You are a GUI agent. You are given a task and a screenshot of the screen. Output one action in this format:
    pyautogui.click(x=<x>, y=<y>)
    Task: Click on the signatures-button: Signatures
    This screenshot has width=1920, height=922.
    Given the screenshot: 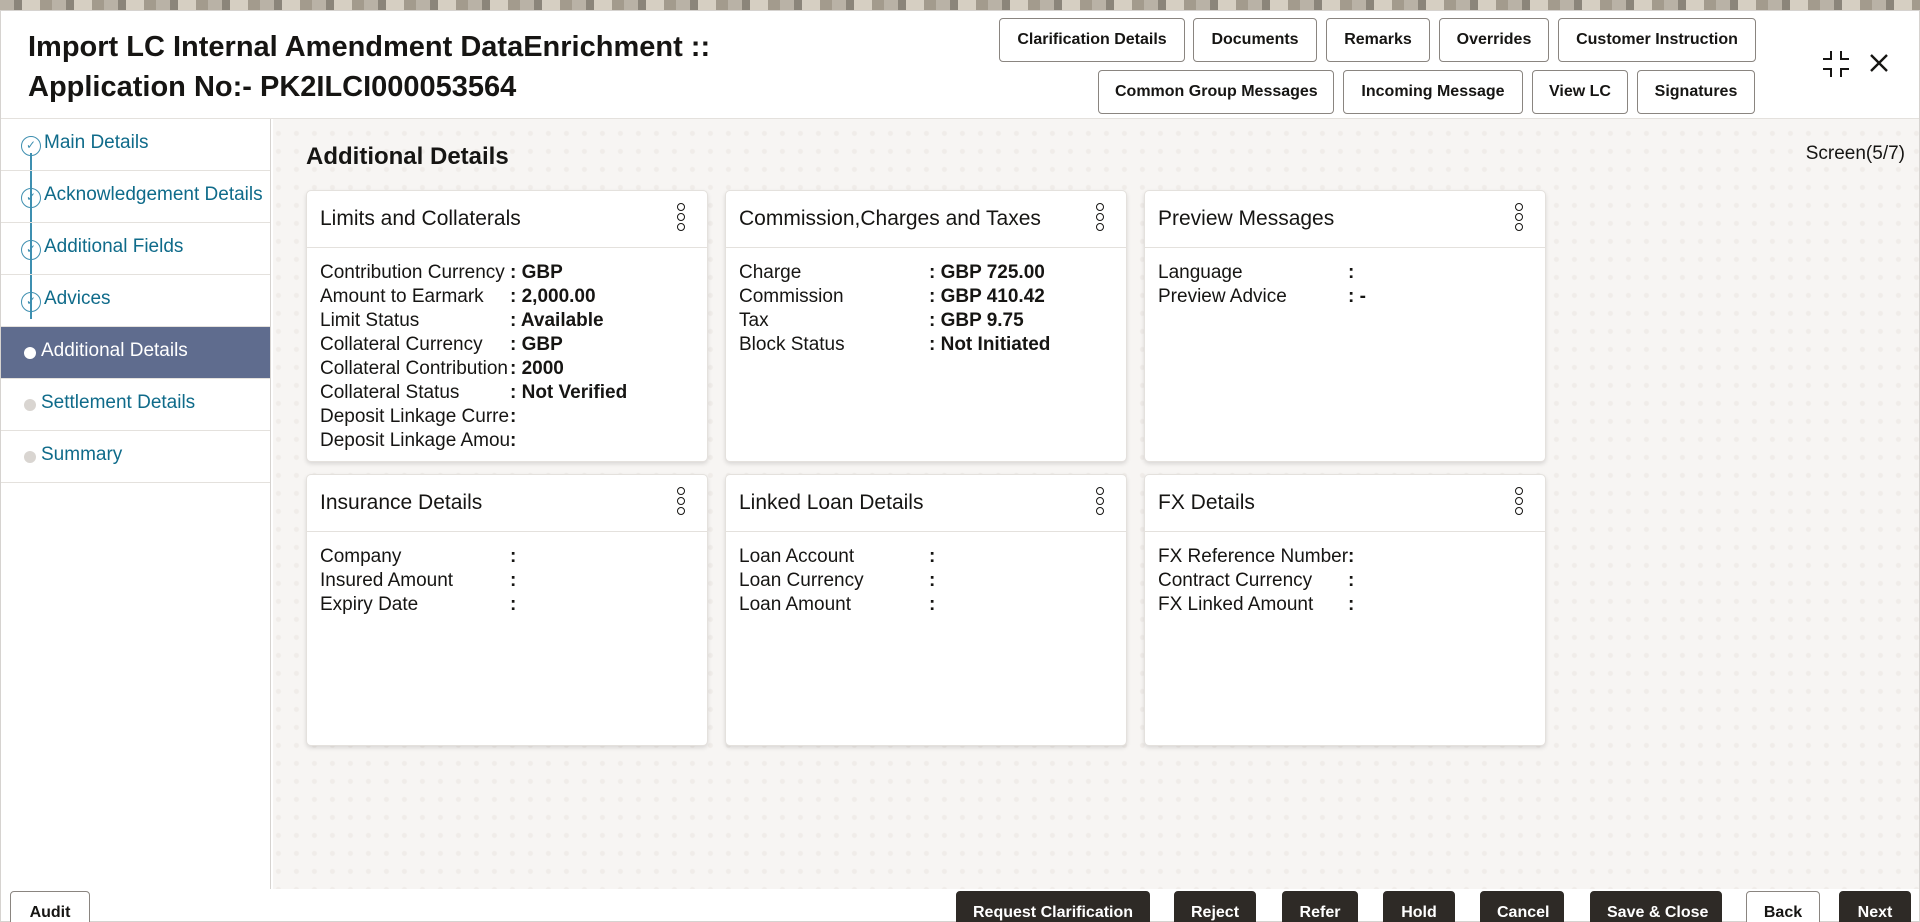 What is the action you would take?
    pyautogui.click(x=1696, y=92)
    